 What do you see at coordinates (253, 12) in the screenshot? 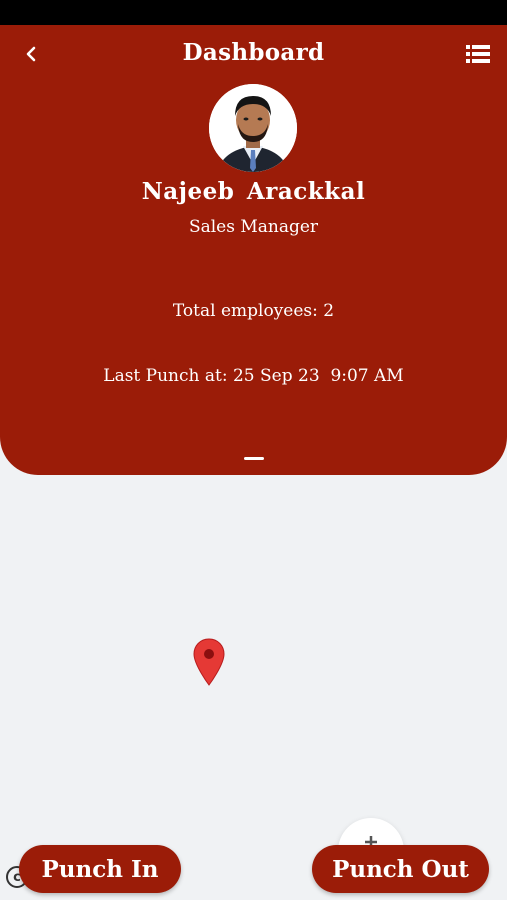
I see `status-bar` at bounding box center [253, 12].